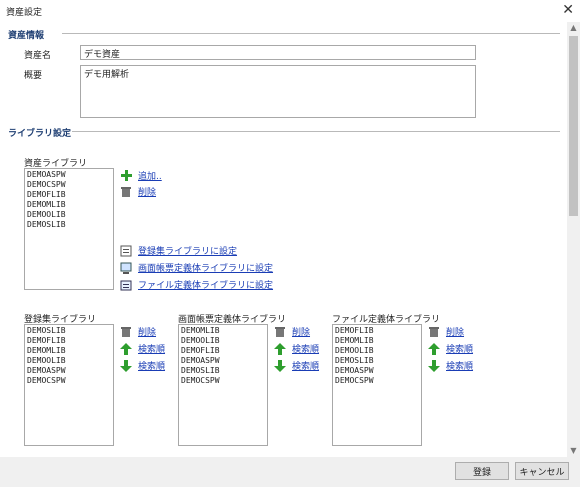 Image resolution: width=580 pixels, height=487 pixels. What do you see at coordinates (278, 91) in the screenshot?
I see `summary-field: デモ用解析` at bounding box center [278, 91].